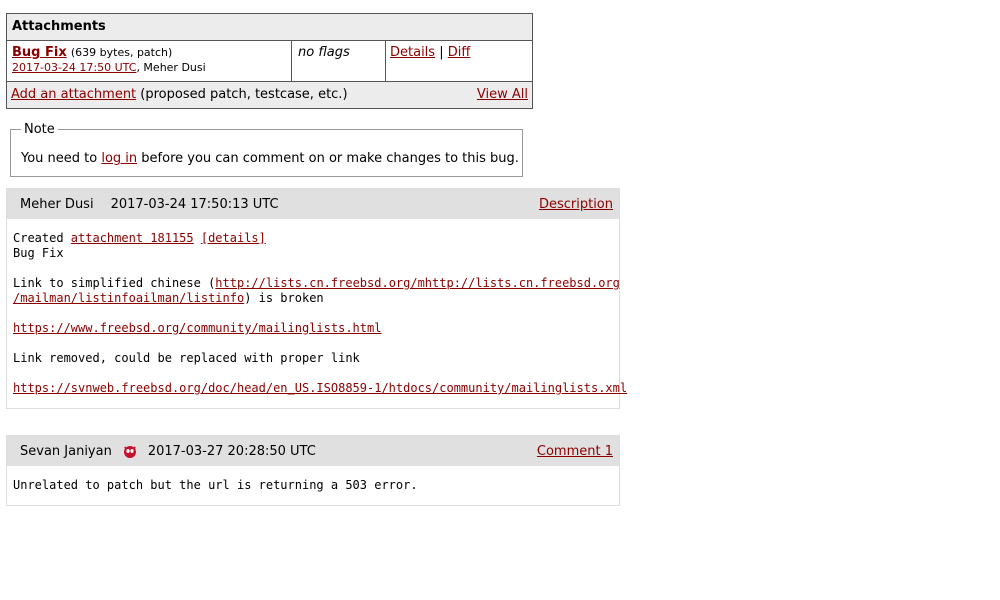 The width and height of the screenshot is (1000, 600). I want to click on comment-time: 2017-03-24 17:50:13 UTC, so click(194, 204).